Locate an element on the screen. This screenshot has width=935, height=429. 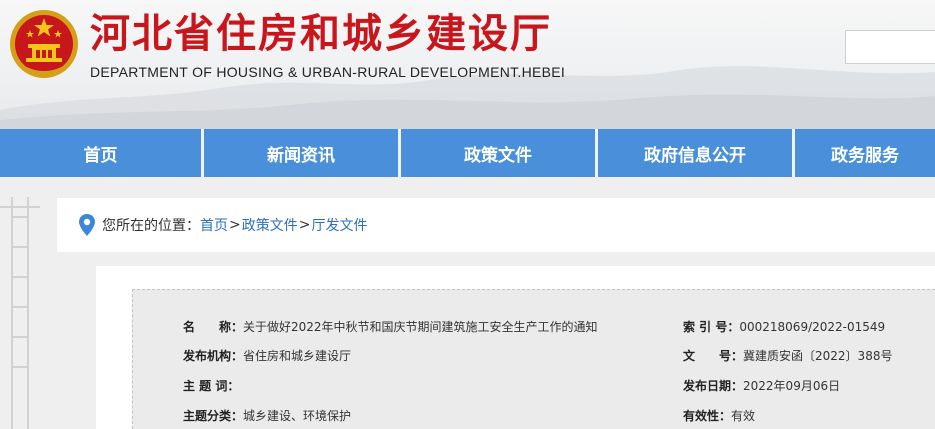
site-title: 河北省住房和城乡建设厅 is located at coordinates (321, 34).